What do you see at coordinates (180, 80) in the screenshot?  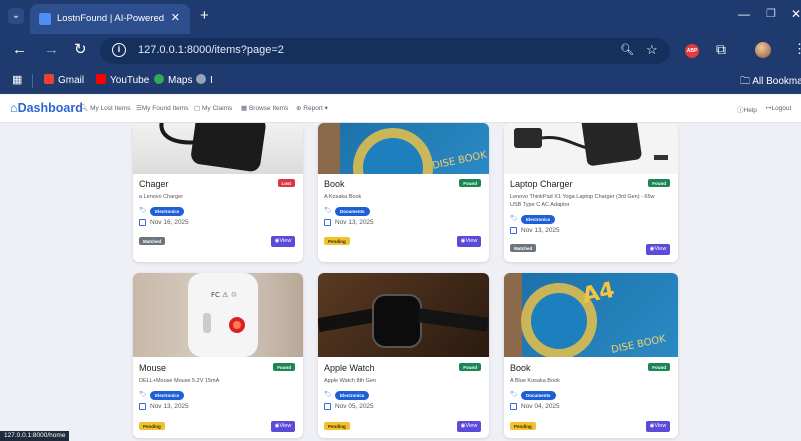 I see `bookmark-label: Maps` at bounding box center [180, 80].